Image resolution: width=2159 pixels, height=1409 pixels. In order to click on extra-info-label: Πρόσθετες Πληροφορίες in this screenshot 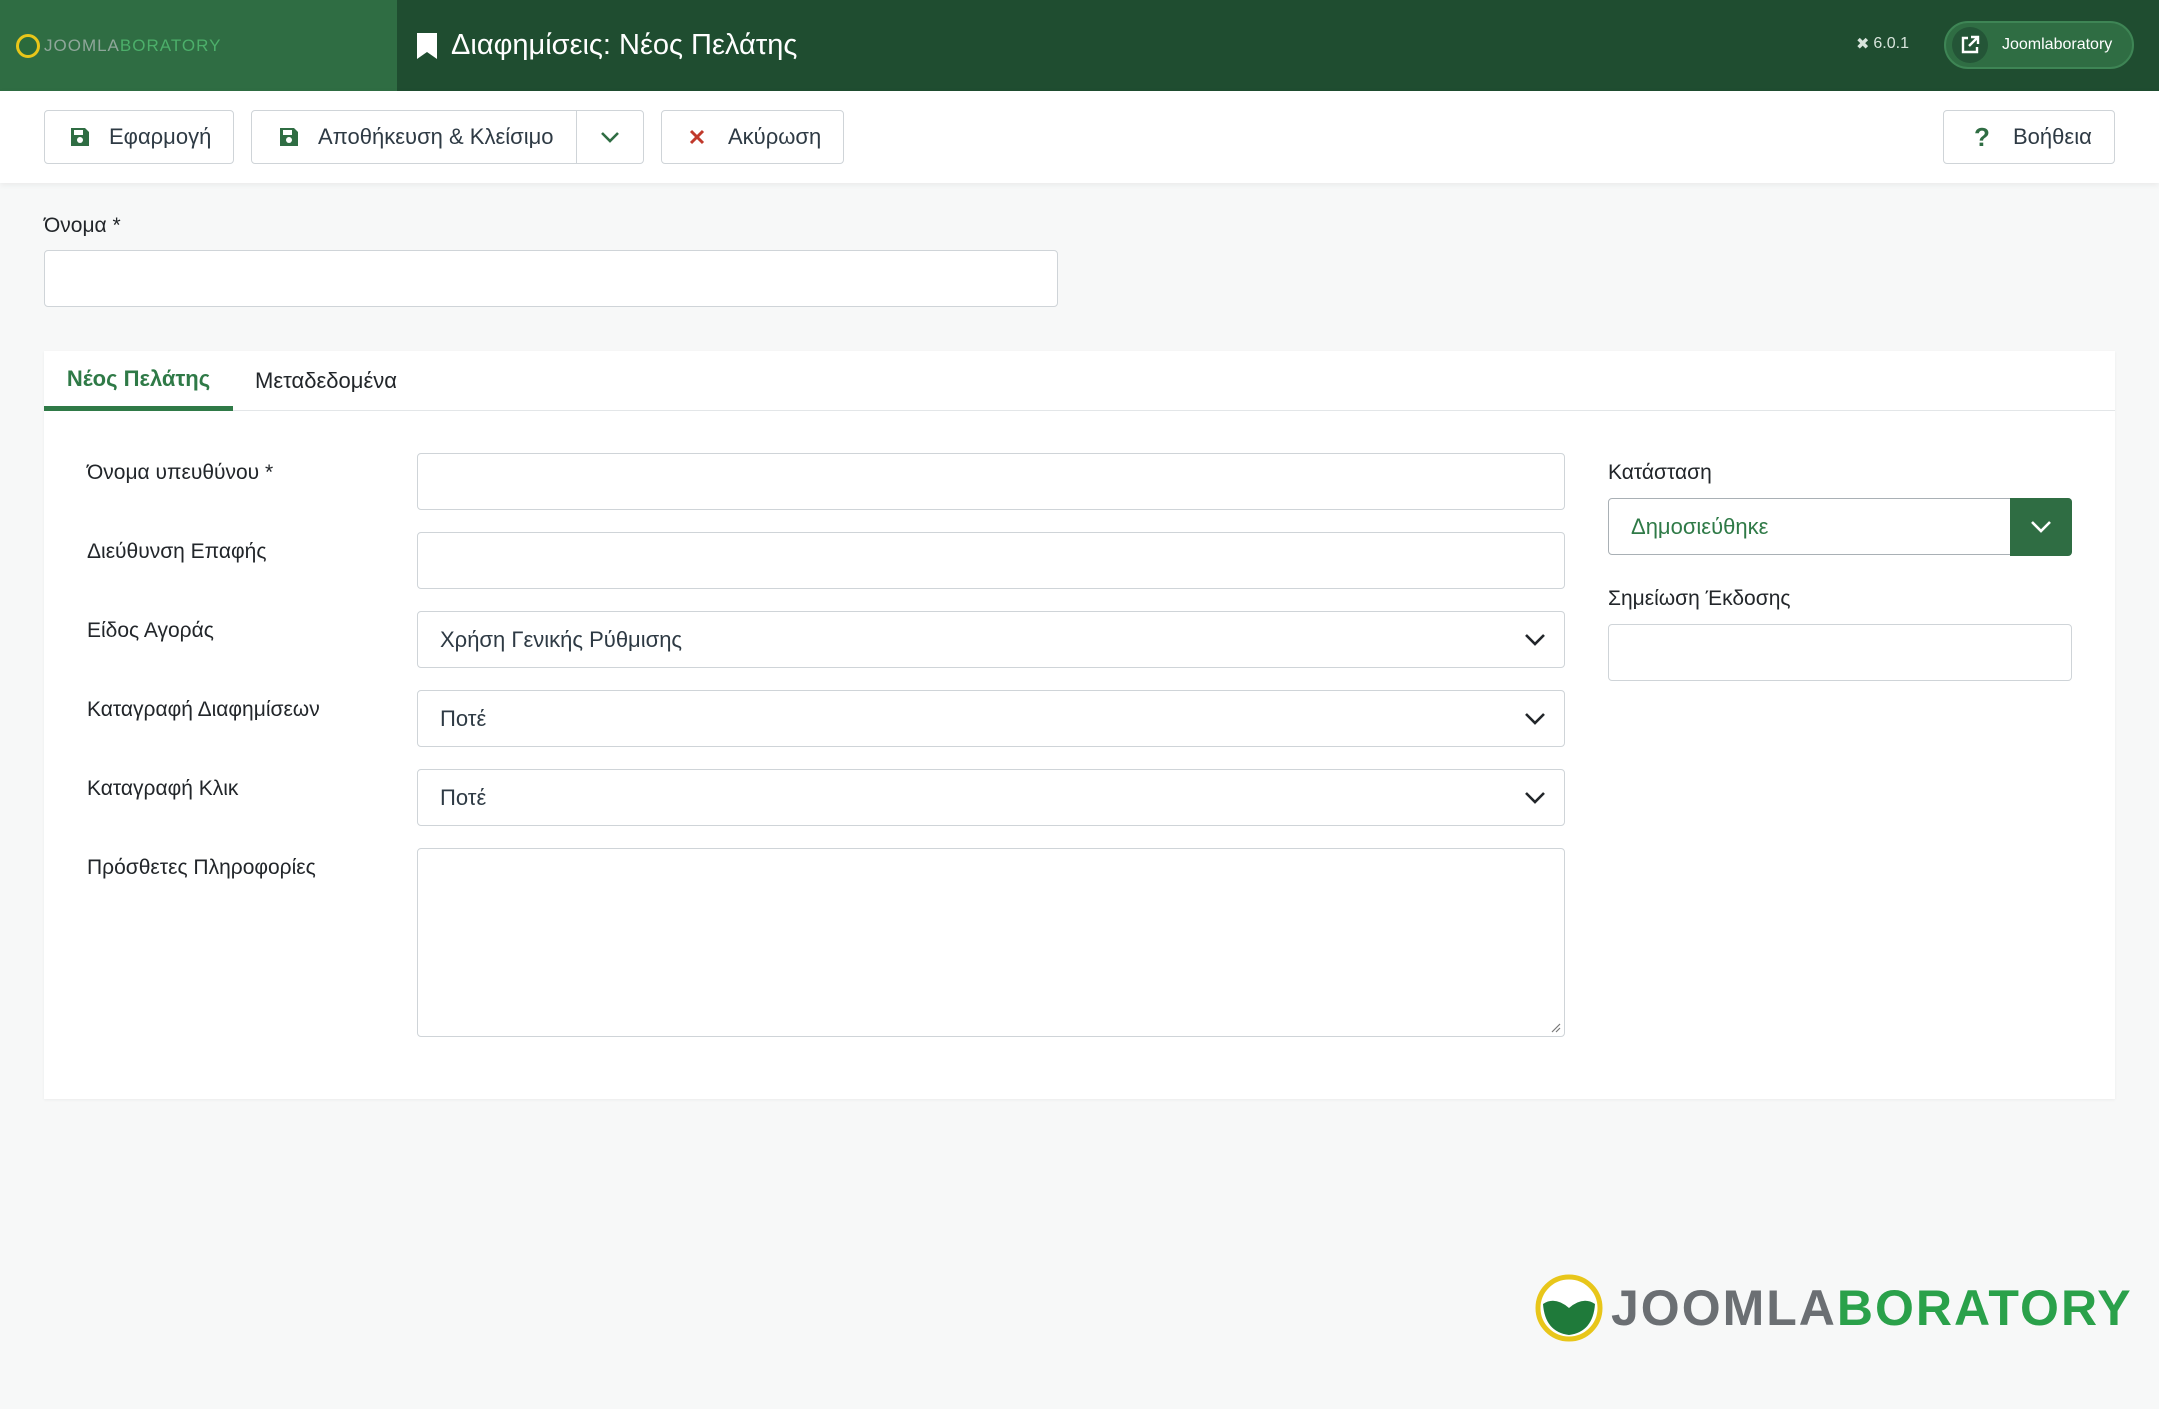, I will do `click(201, 867)`.